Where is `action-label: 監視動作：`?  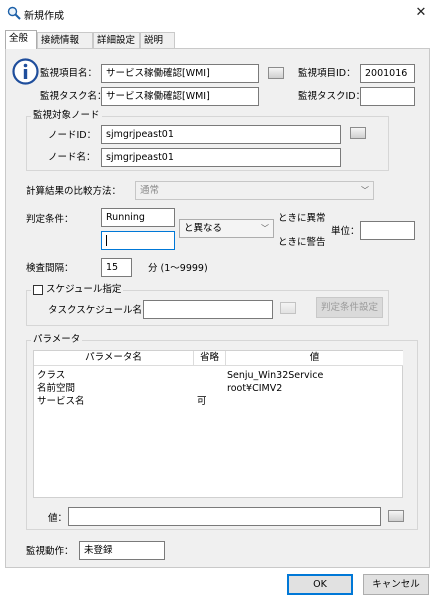
action-label: 監視動作： is located at coordinates (50, 551).